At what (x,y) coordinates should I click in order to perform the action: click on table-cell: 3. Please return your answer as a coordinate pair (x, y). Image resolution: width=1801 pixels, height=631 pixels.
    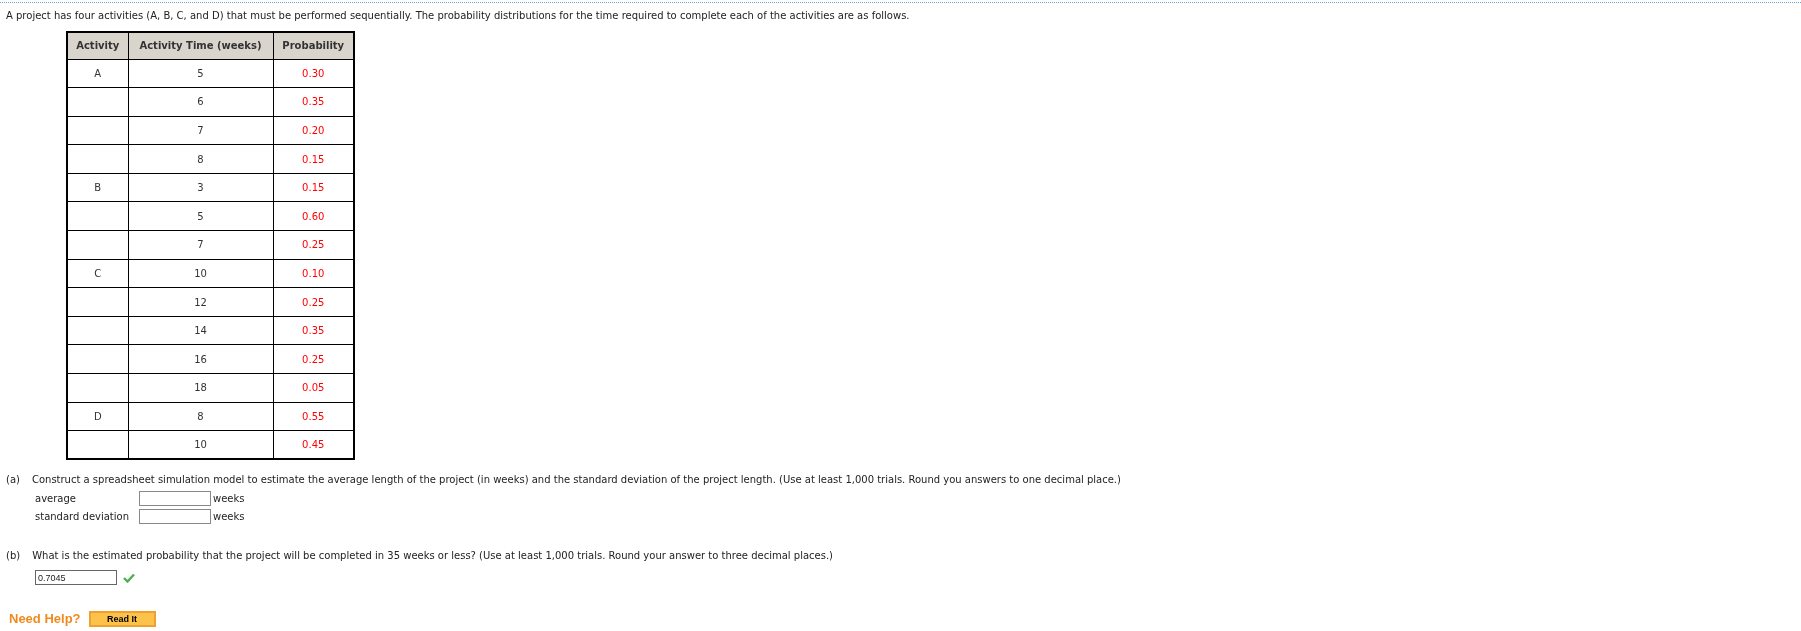
    Looking at the image, I should click on (200, 188).